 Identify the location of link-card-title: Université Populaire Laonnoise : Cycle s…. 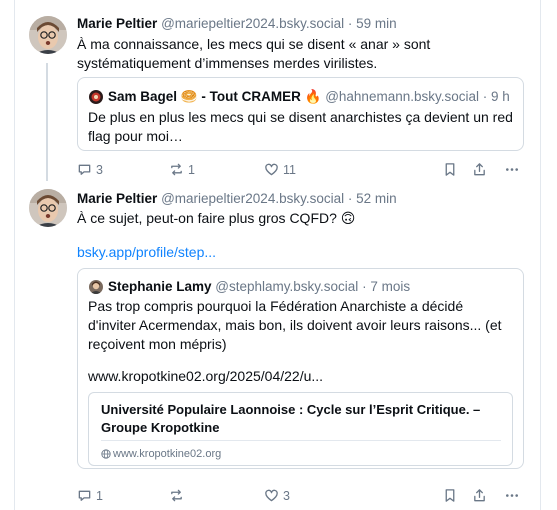
(291, 418).